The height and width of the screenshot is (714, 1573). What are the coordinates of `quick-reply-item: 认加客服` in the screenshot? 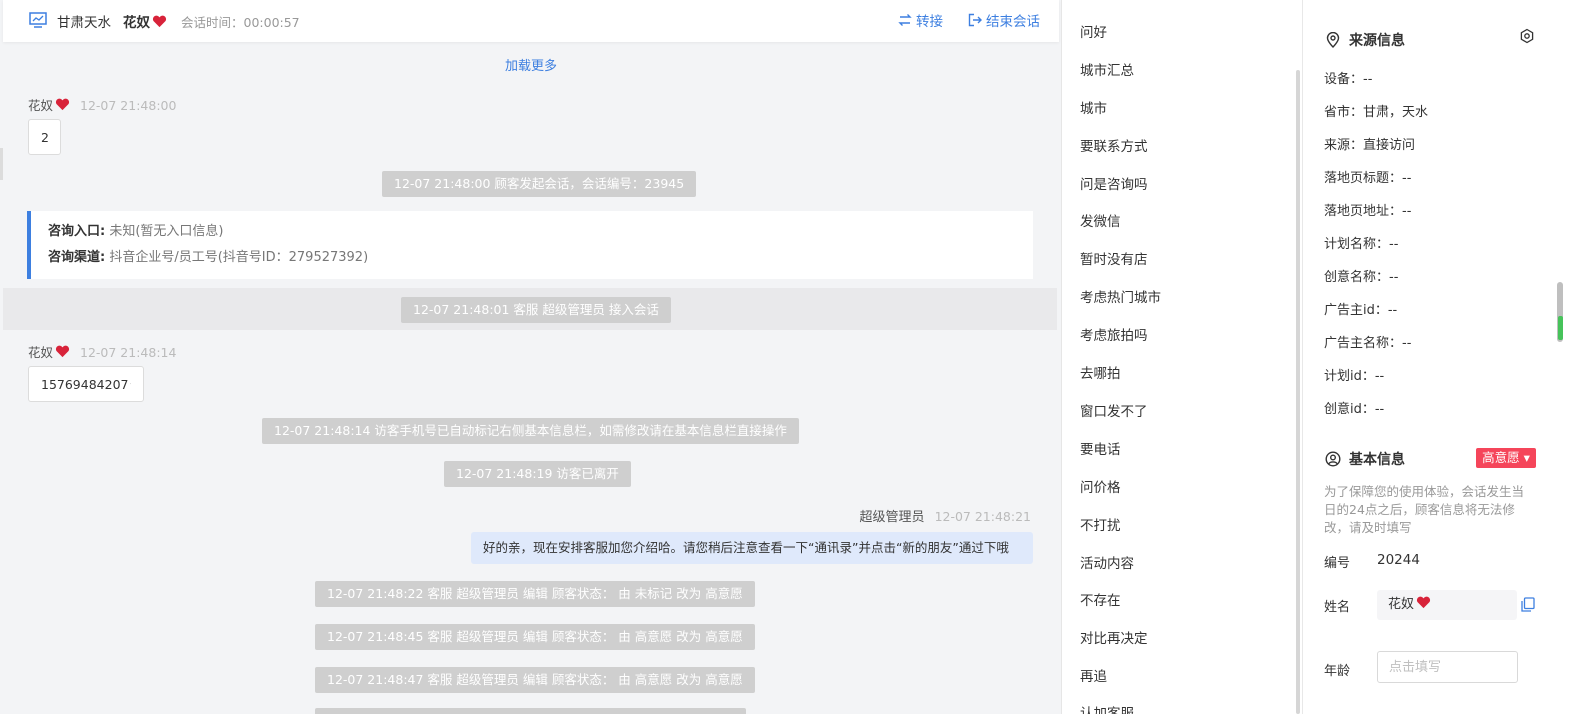 It's located at (1107, 708).